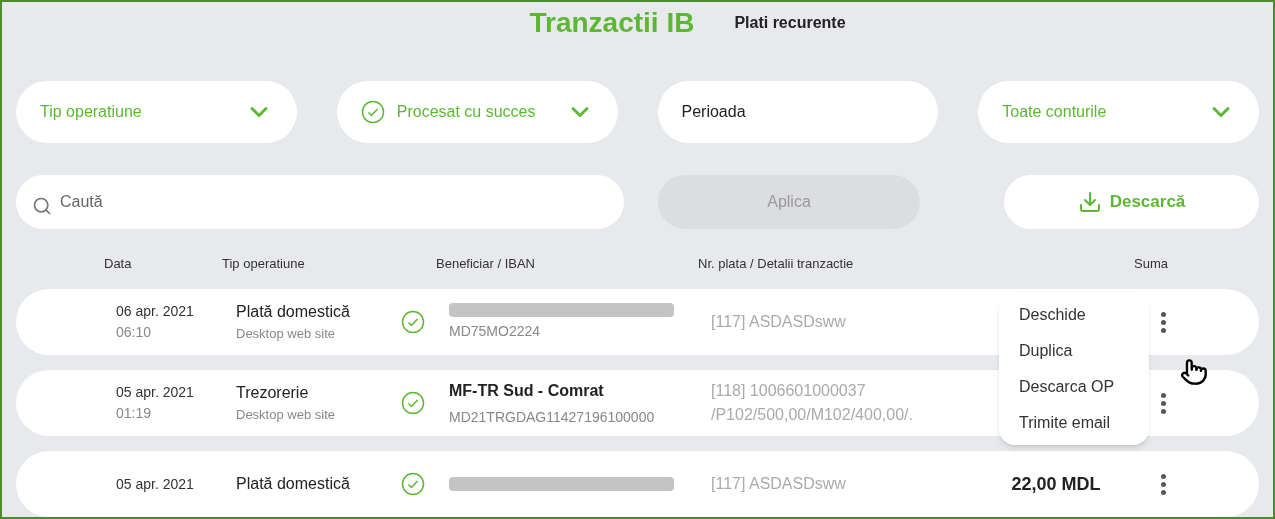 The height and width of the screenshot is (519, 1275). Describe the element at coordinates (1056, 484) in the screenshot. I see `amount-text: 22,00 MDL` at that location.